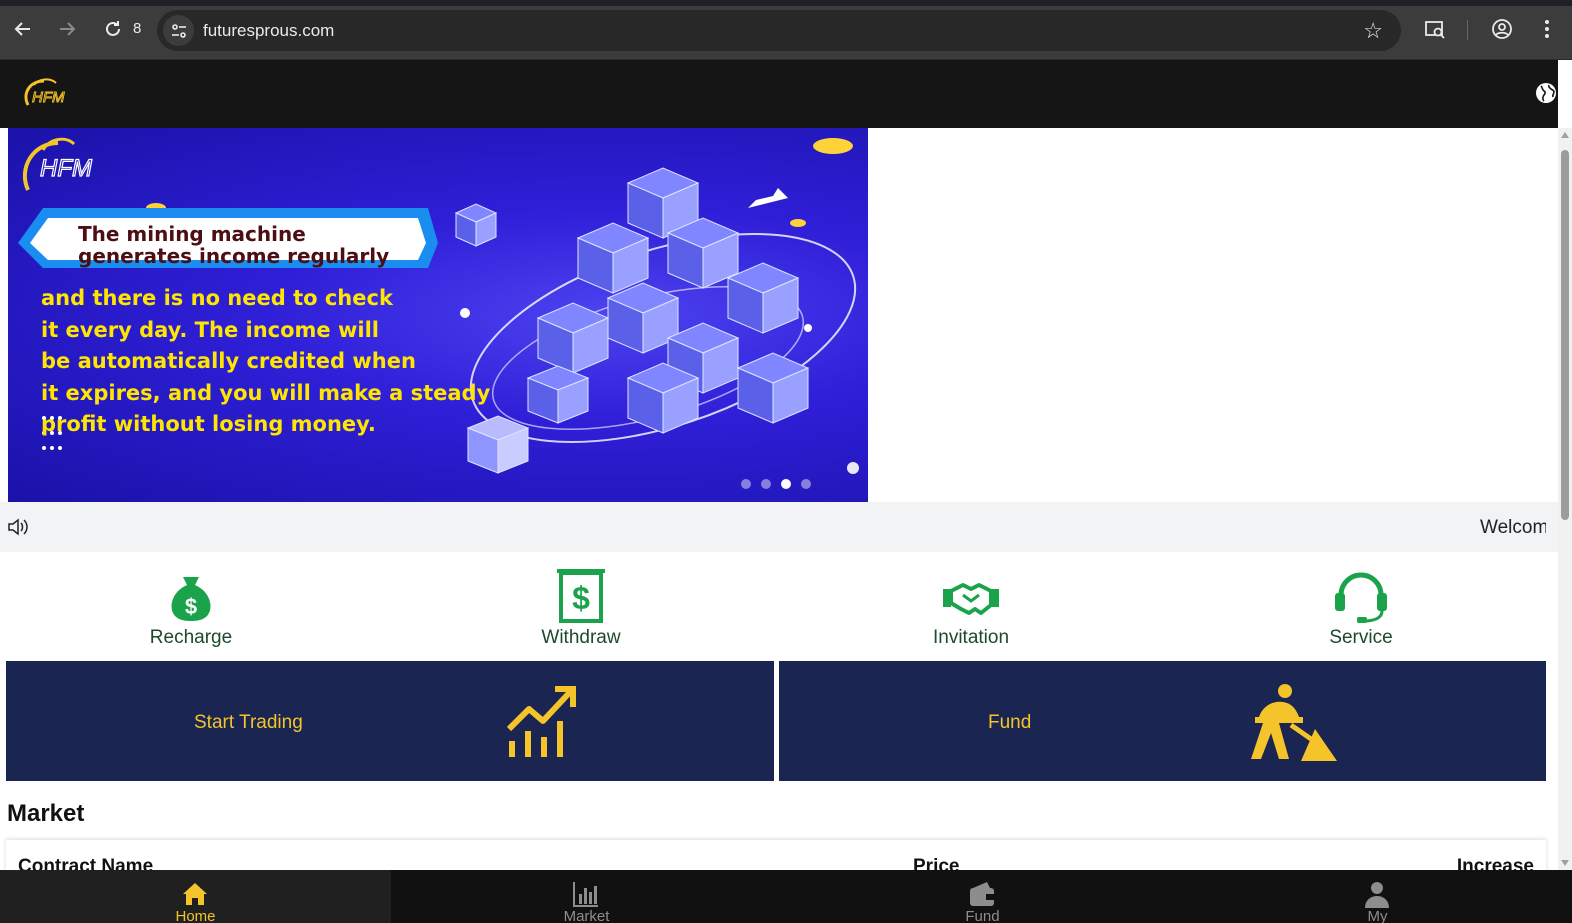  Describe the element at coordinates (269, 30) in the screenshot. I see `url-text: futuresprous.com` at that location.